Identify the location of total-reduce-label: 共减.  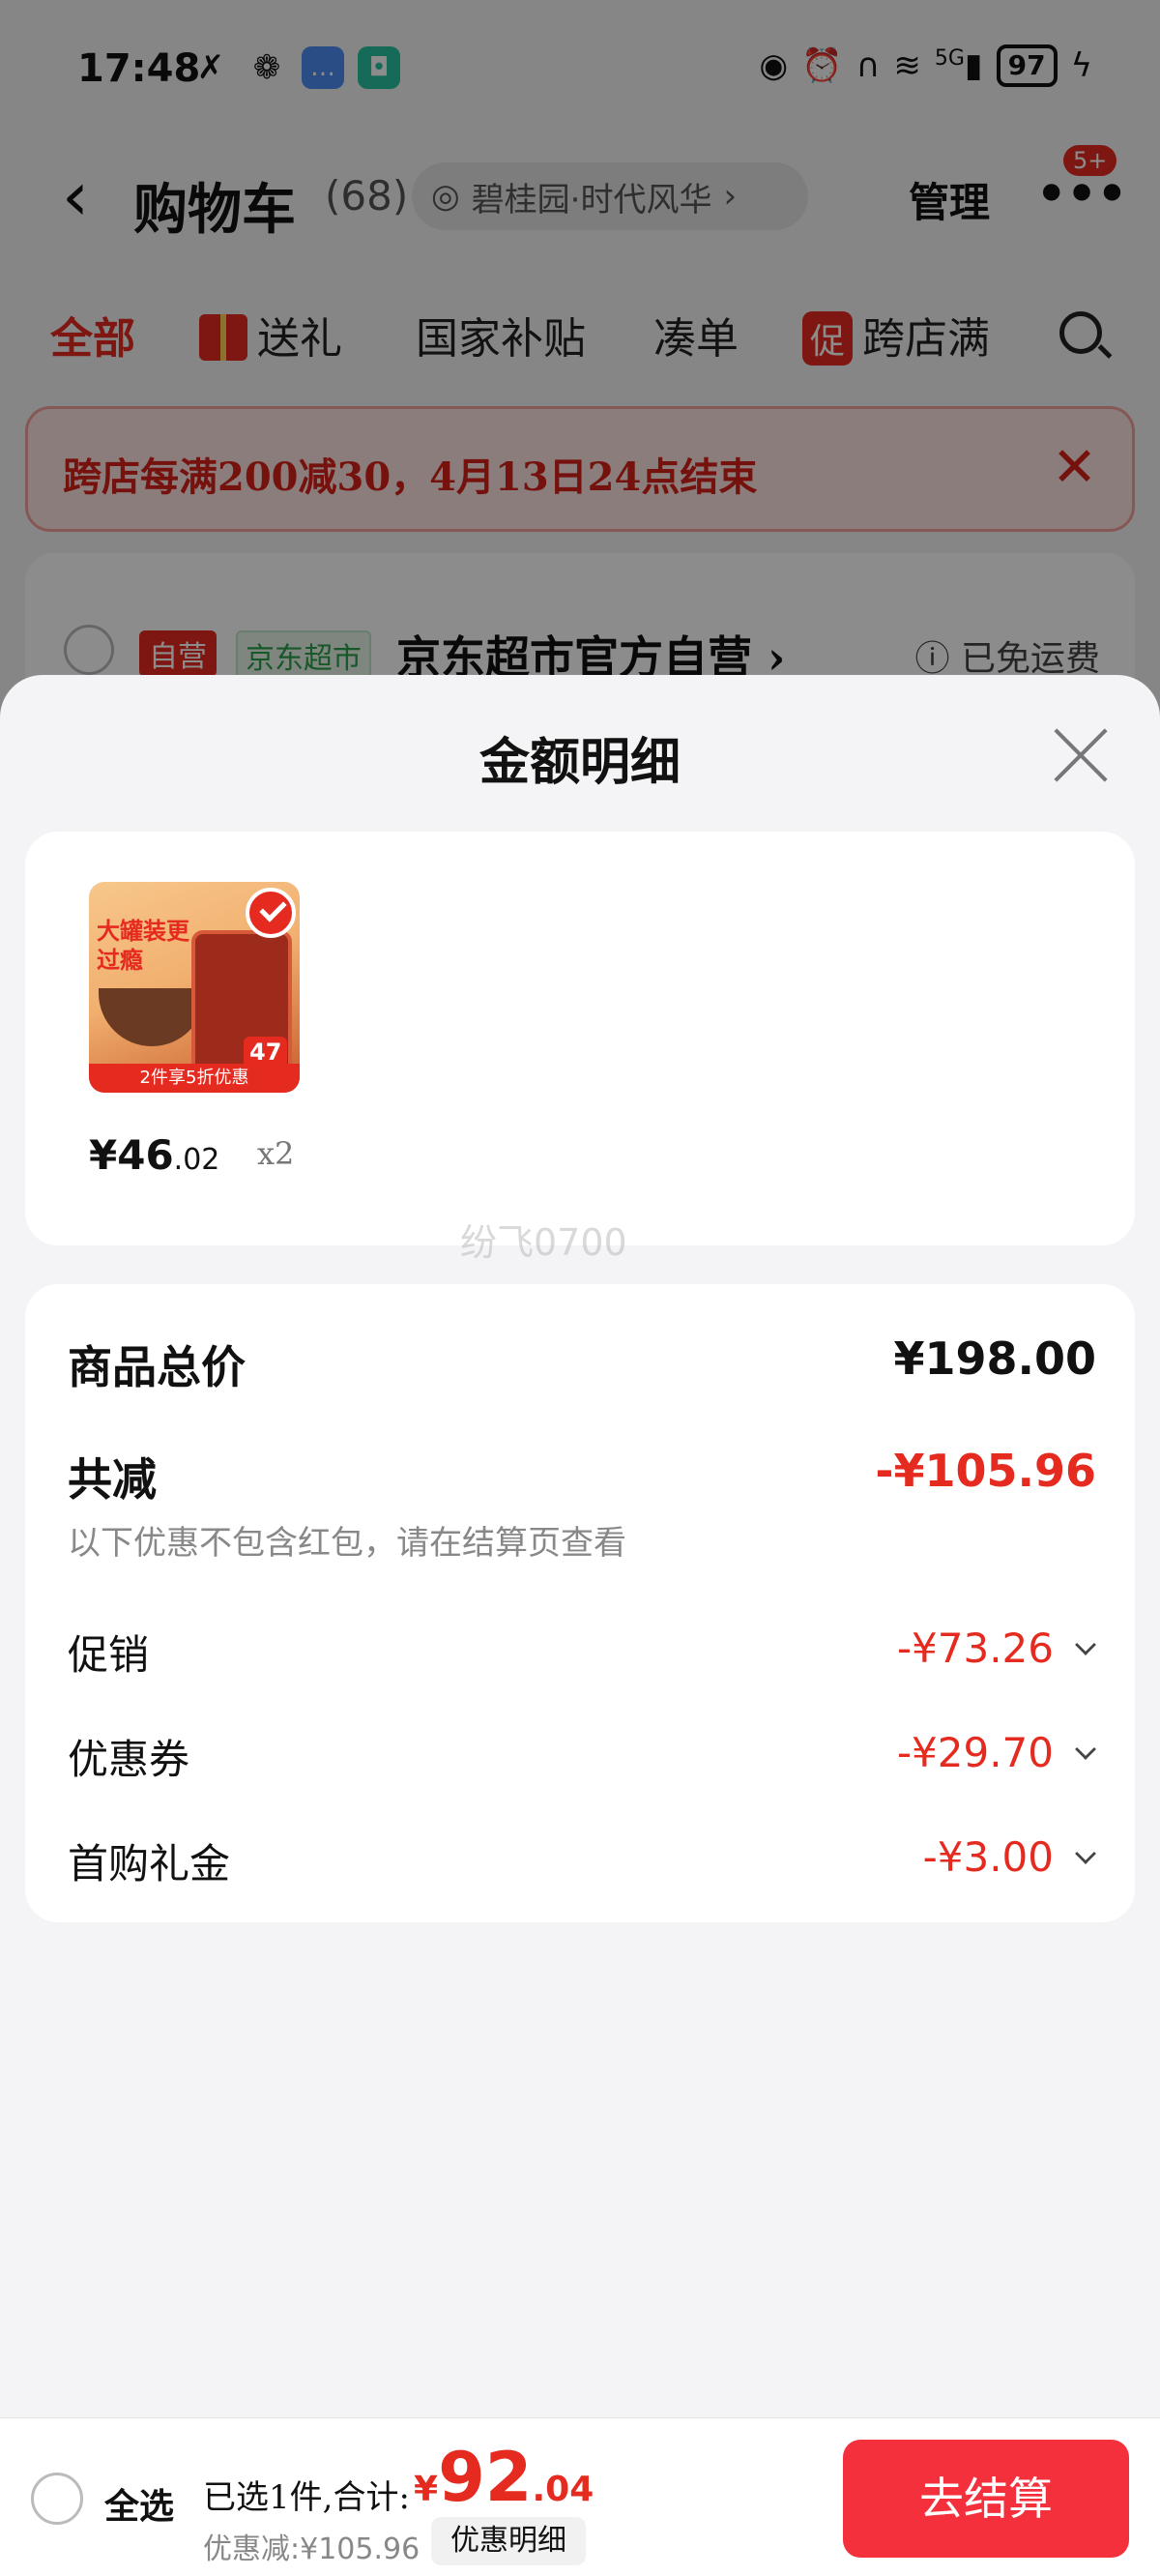
(112, 1479).